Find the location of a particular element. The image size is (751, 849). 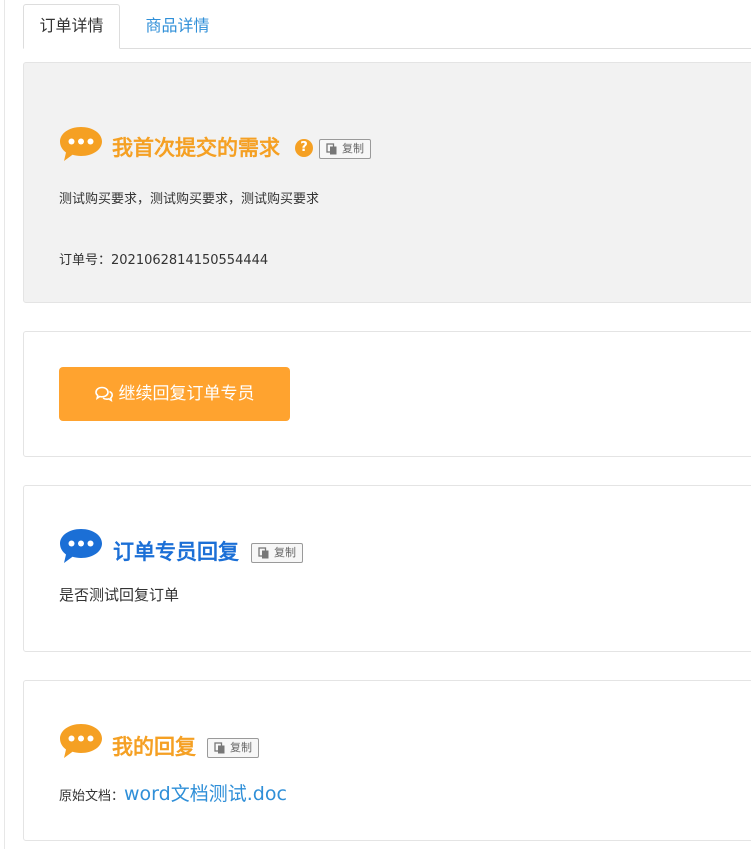

tab-bar: 订单详情 商品详情 is located at coordinates (387, 26).